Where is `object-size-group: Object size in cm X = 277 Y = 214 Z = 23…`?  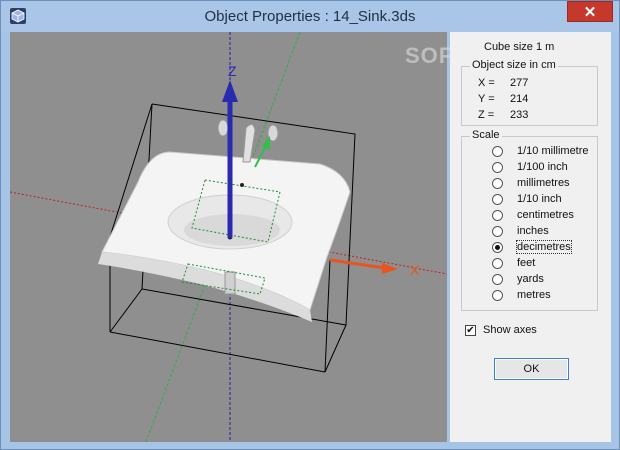
object-size-group: Object size in cm X = 277 Y = 214 Z = 23… is located at coordinates (529, 92).